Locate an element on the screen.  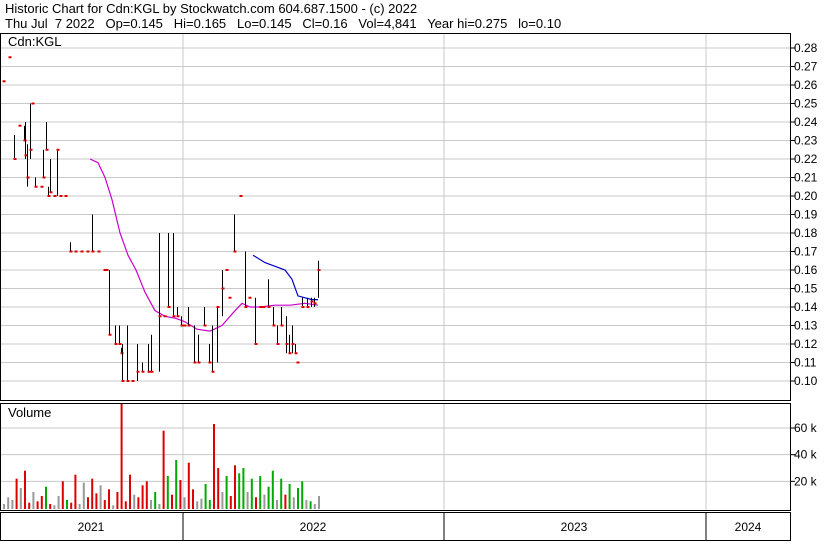
price-y-tick-label: 0.28 is located at coordinates (806, 48).